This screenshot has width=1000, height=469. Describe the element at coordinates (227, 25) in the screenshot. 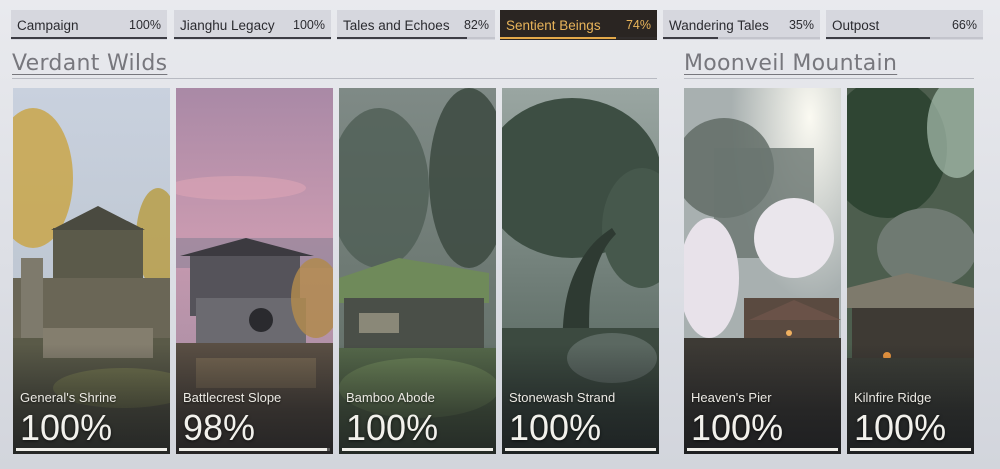

I see `tab-label: Jianghu Legacy` at that location.